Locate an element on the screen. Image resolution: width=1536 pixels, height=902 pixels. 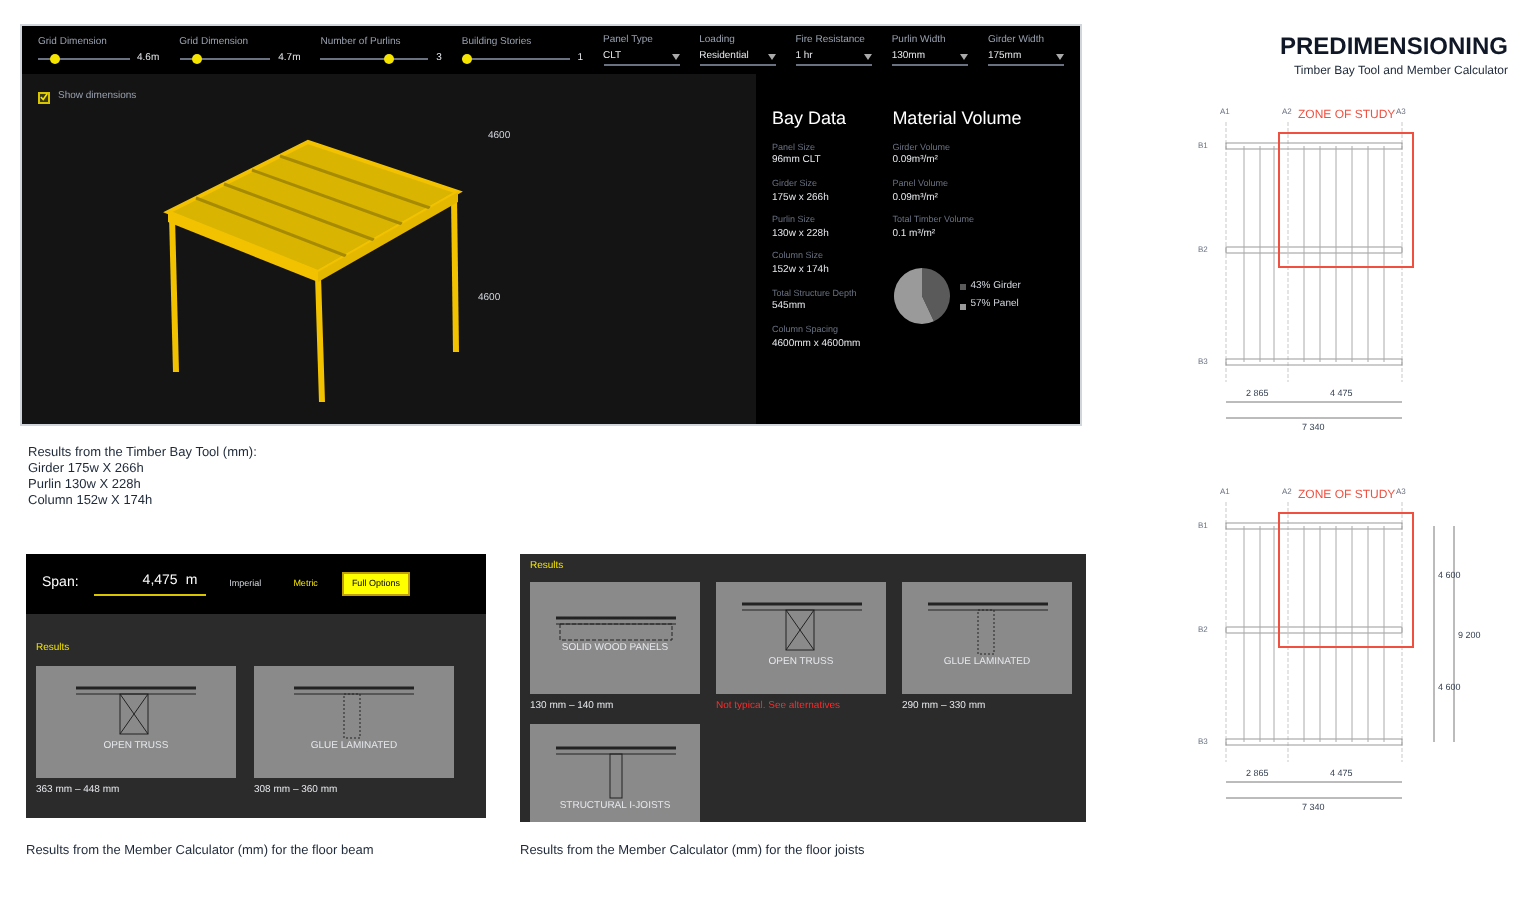
check-icon is located at coordinates (44, 97).